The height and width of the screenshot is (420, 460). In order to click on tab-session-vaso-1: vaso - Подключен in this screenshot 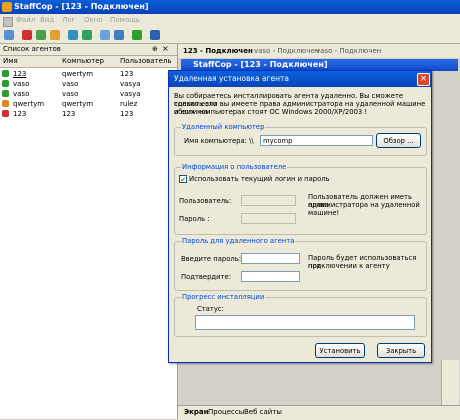, I will do `click(286, 51)`.